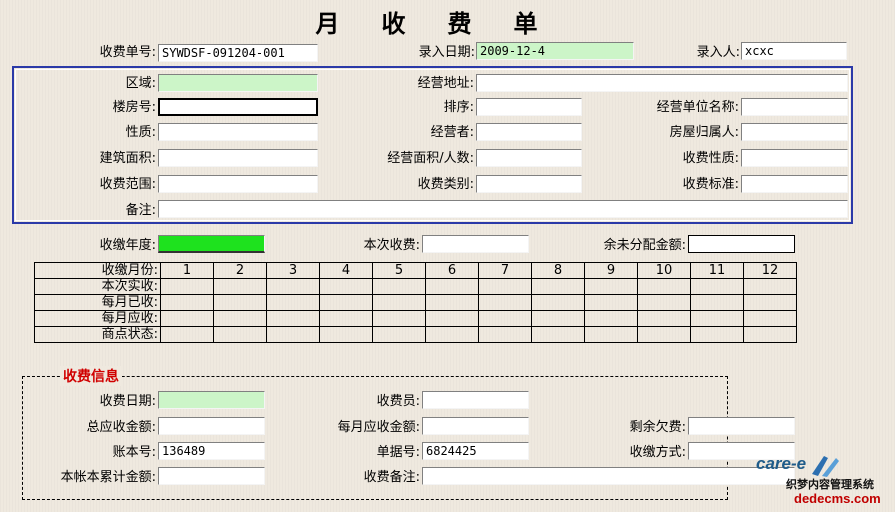 The height and width of the screenshot is (512, 895). Describe the element at coordinates (555, 51) in the screenshot. I see `entry-date-field: 2009-12-4` at that location.